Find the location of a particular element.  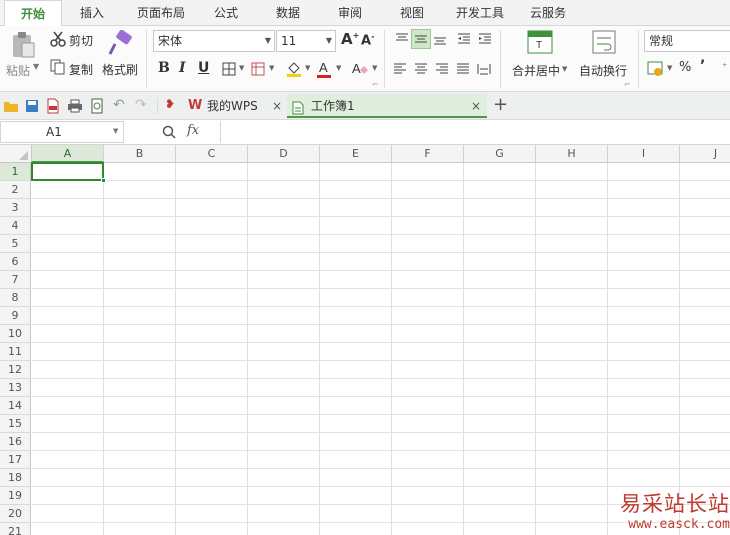

row-header-14: 14 is located at coordinates (15, 406).